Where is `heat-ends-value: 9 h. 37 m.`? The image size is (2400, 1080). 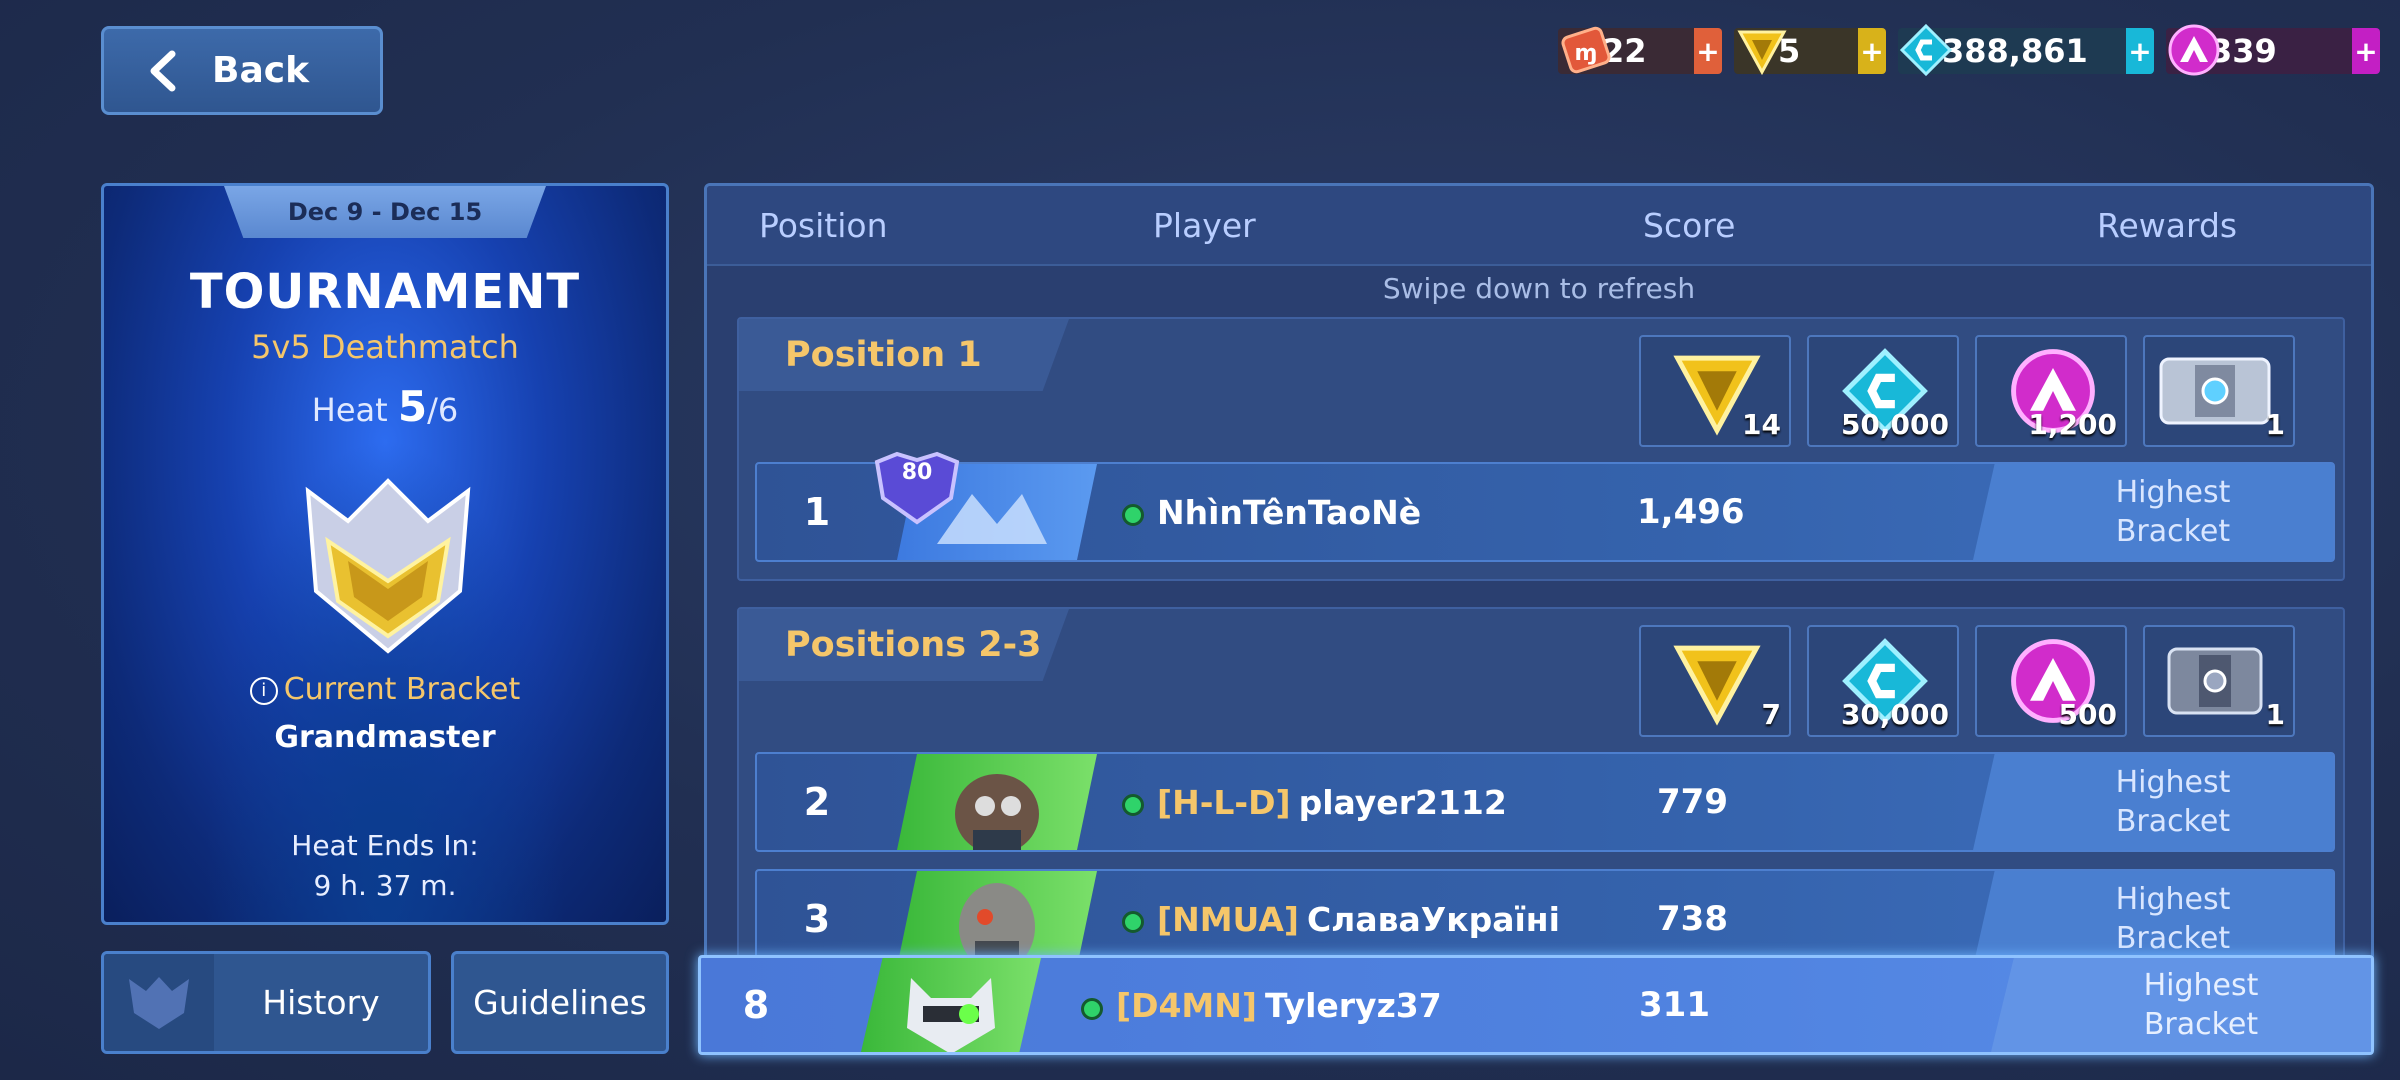
heat-ends-value: 9 h. 37 m. is located at coordinates (385, 885).